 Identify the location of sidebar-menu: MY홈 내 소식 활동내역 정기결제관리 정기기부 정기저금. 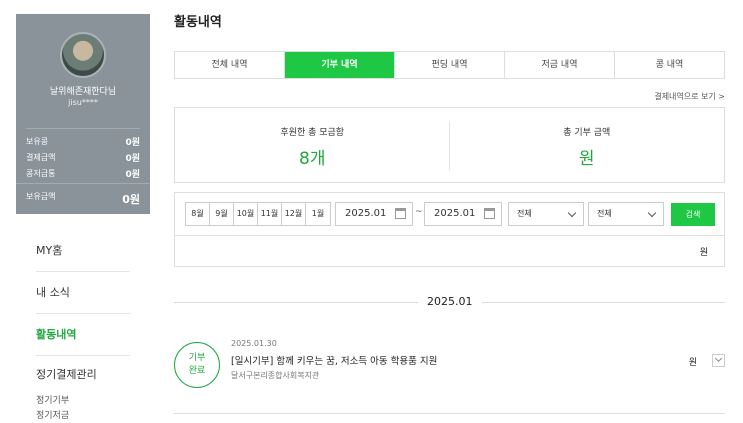
(83, 326).